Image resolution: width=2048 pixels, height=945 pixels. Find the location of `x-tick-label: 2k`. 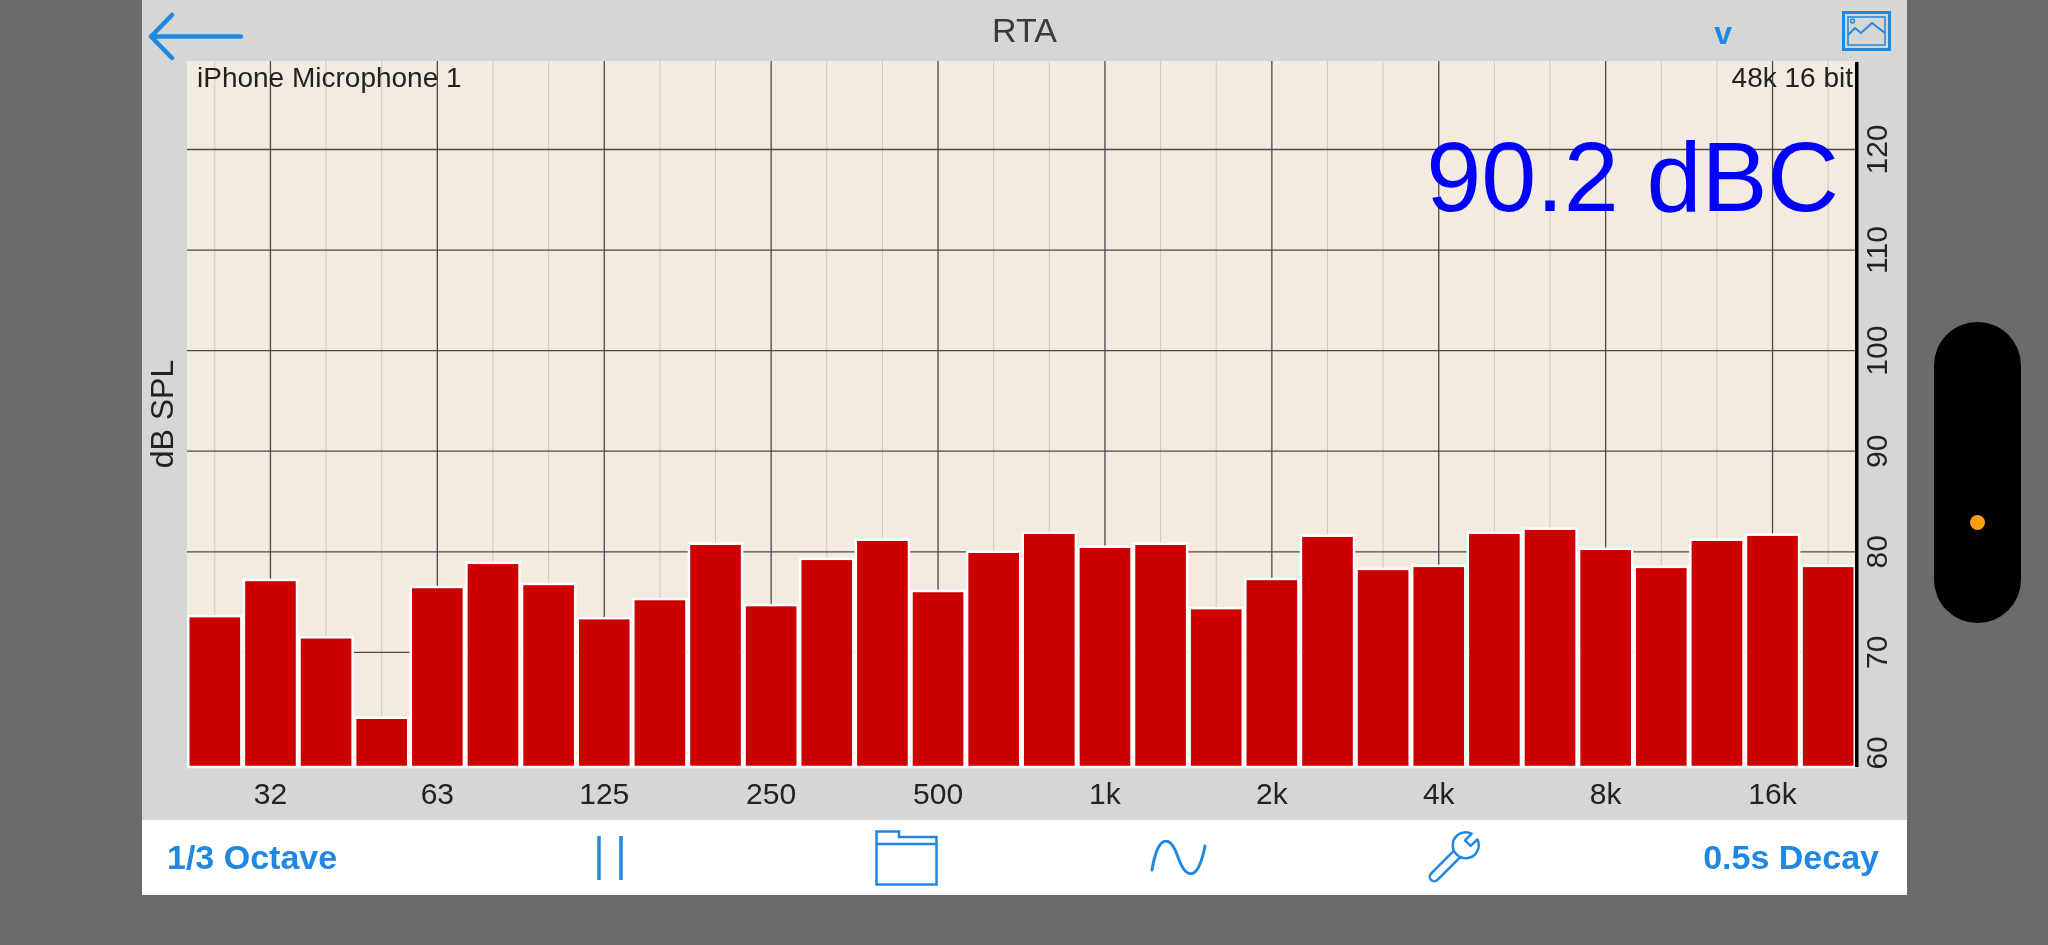

x-tick-label: 2k is located at coordinates (1272, 793).